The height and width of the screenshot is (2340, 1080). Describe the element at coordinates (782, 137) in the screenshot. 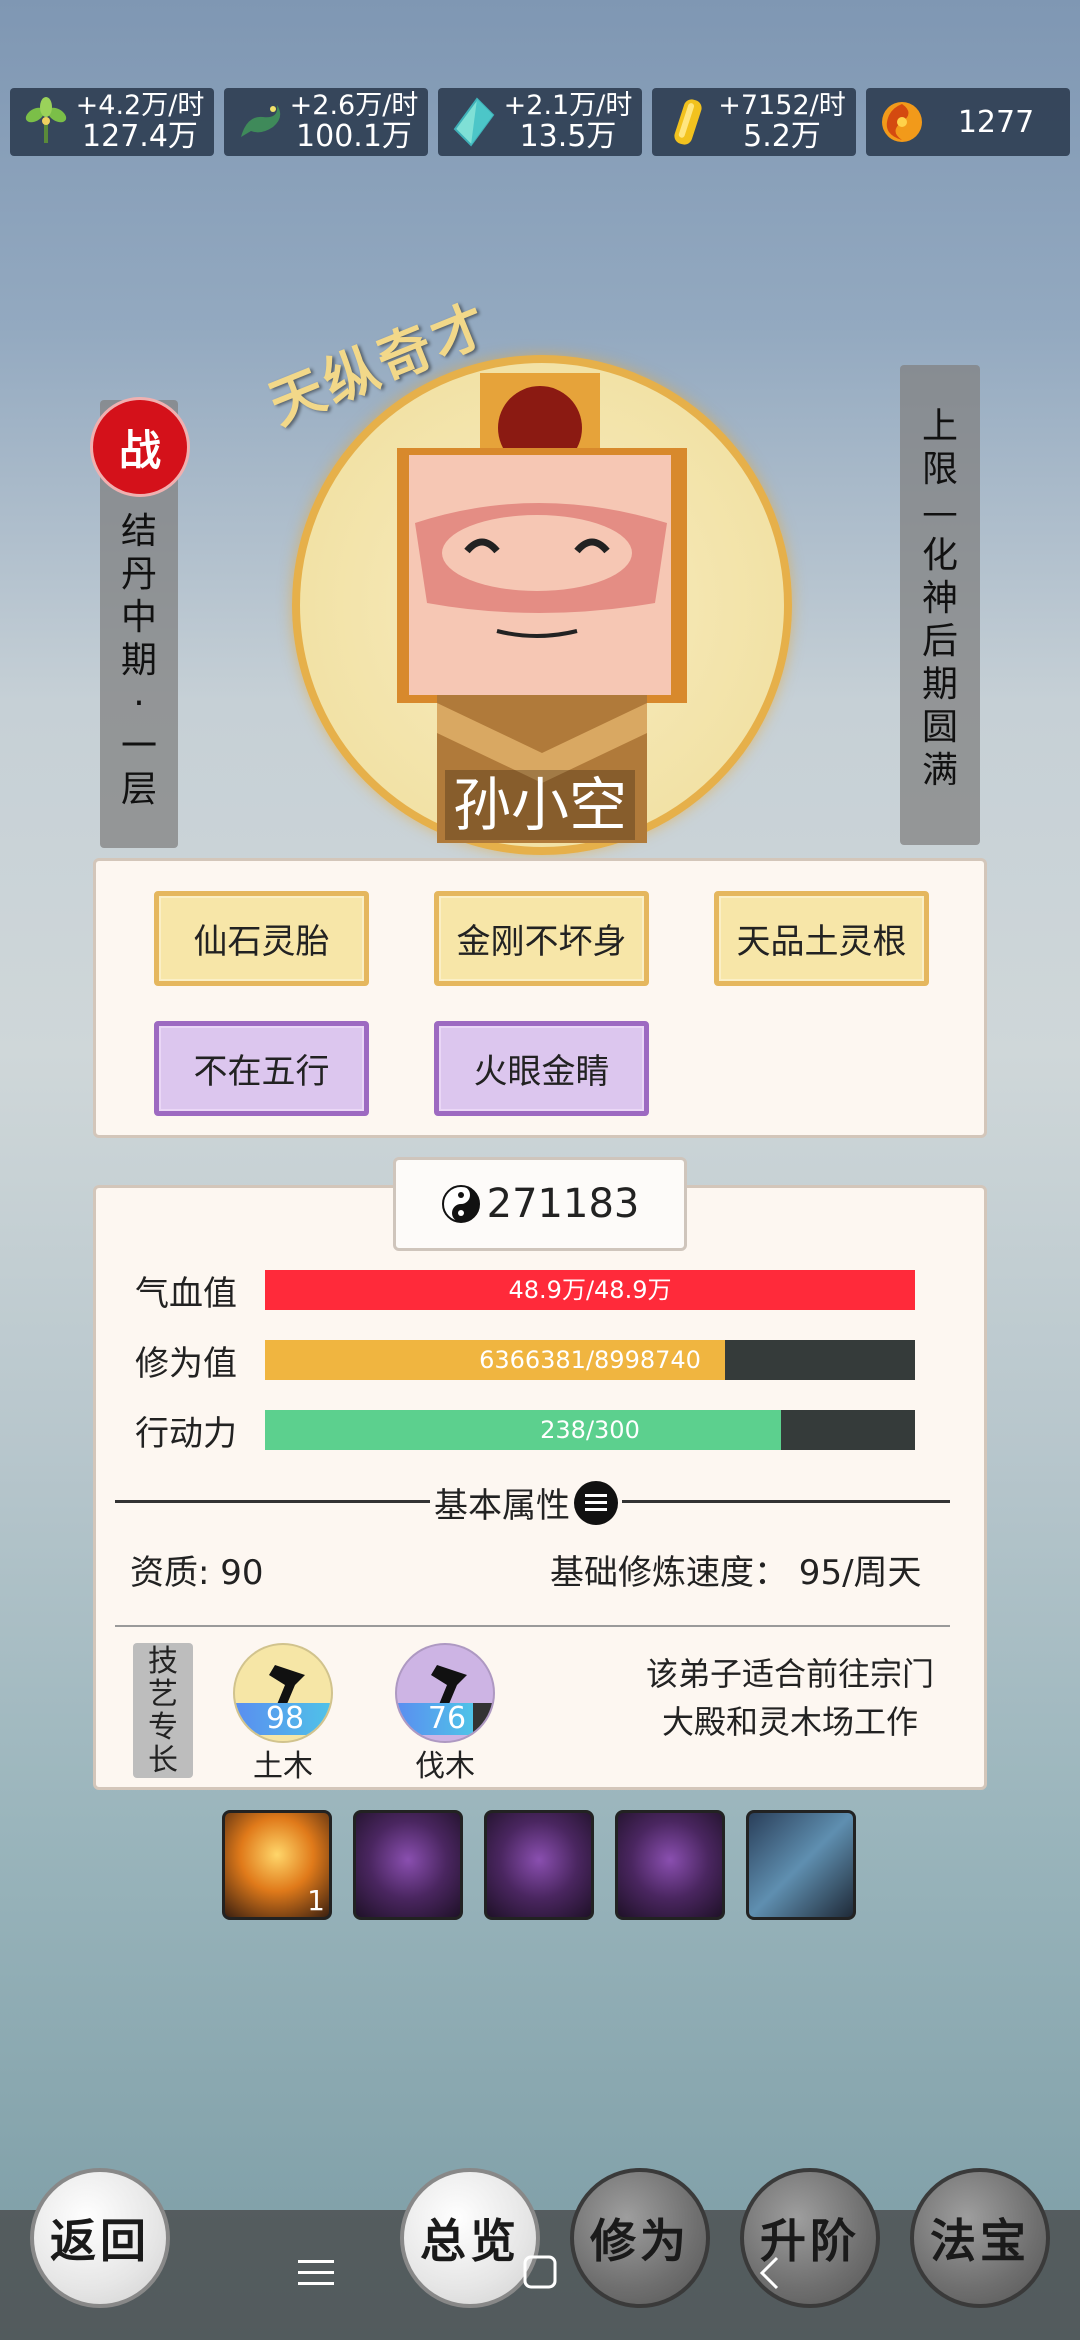

I see `resource-amount: 5.2万` at that location.